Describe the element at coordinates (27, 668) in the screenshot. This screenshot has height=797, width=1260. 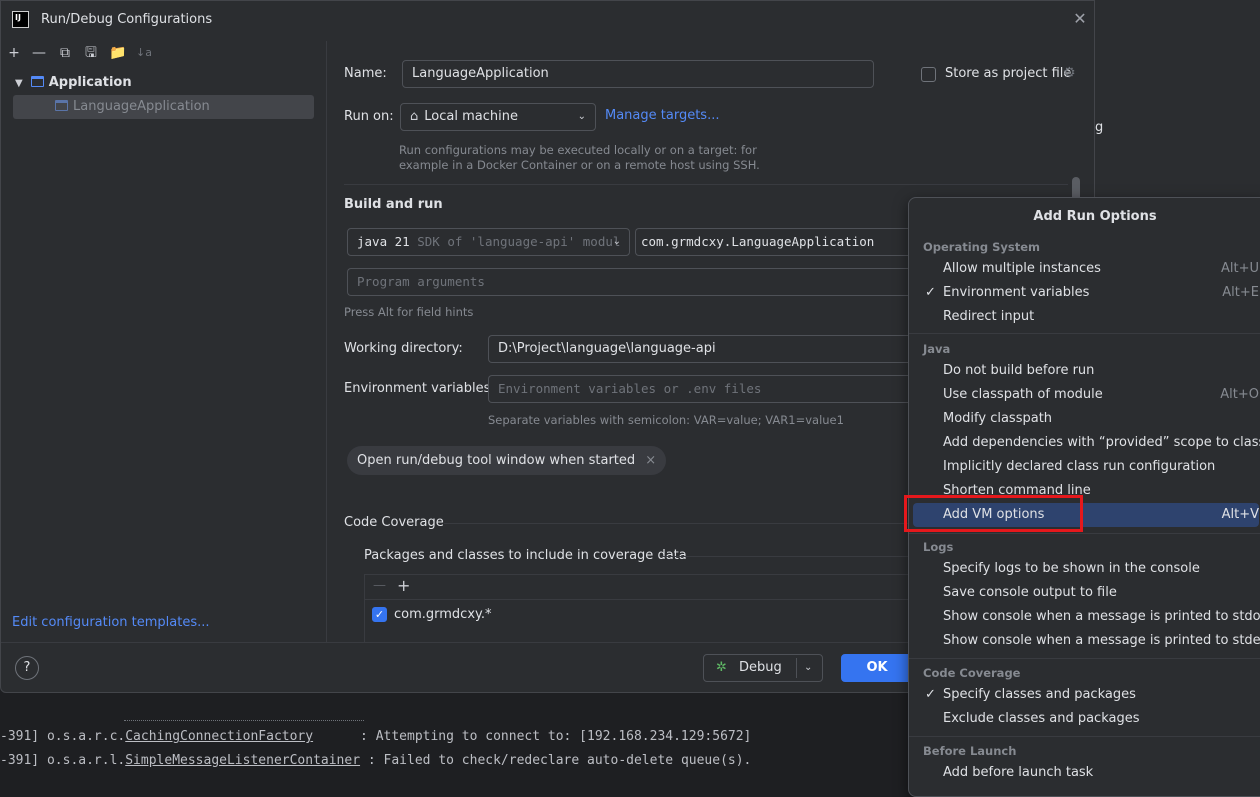
I see `help-button: ?` at that location.